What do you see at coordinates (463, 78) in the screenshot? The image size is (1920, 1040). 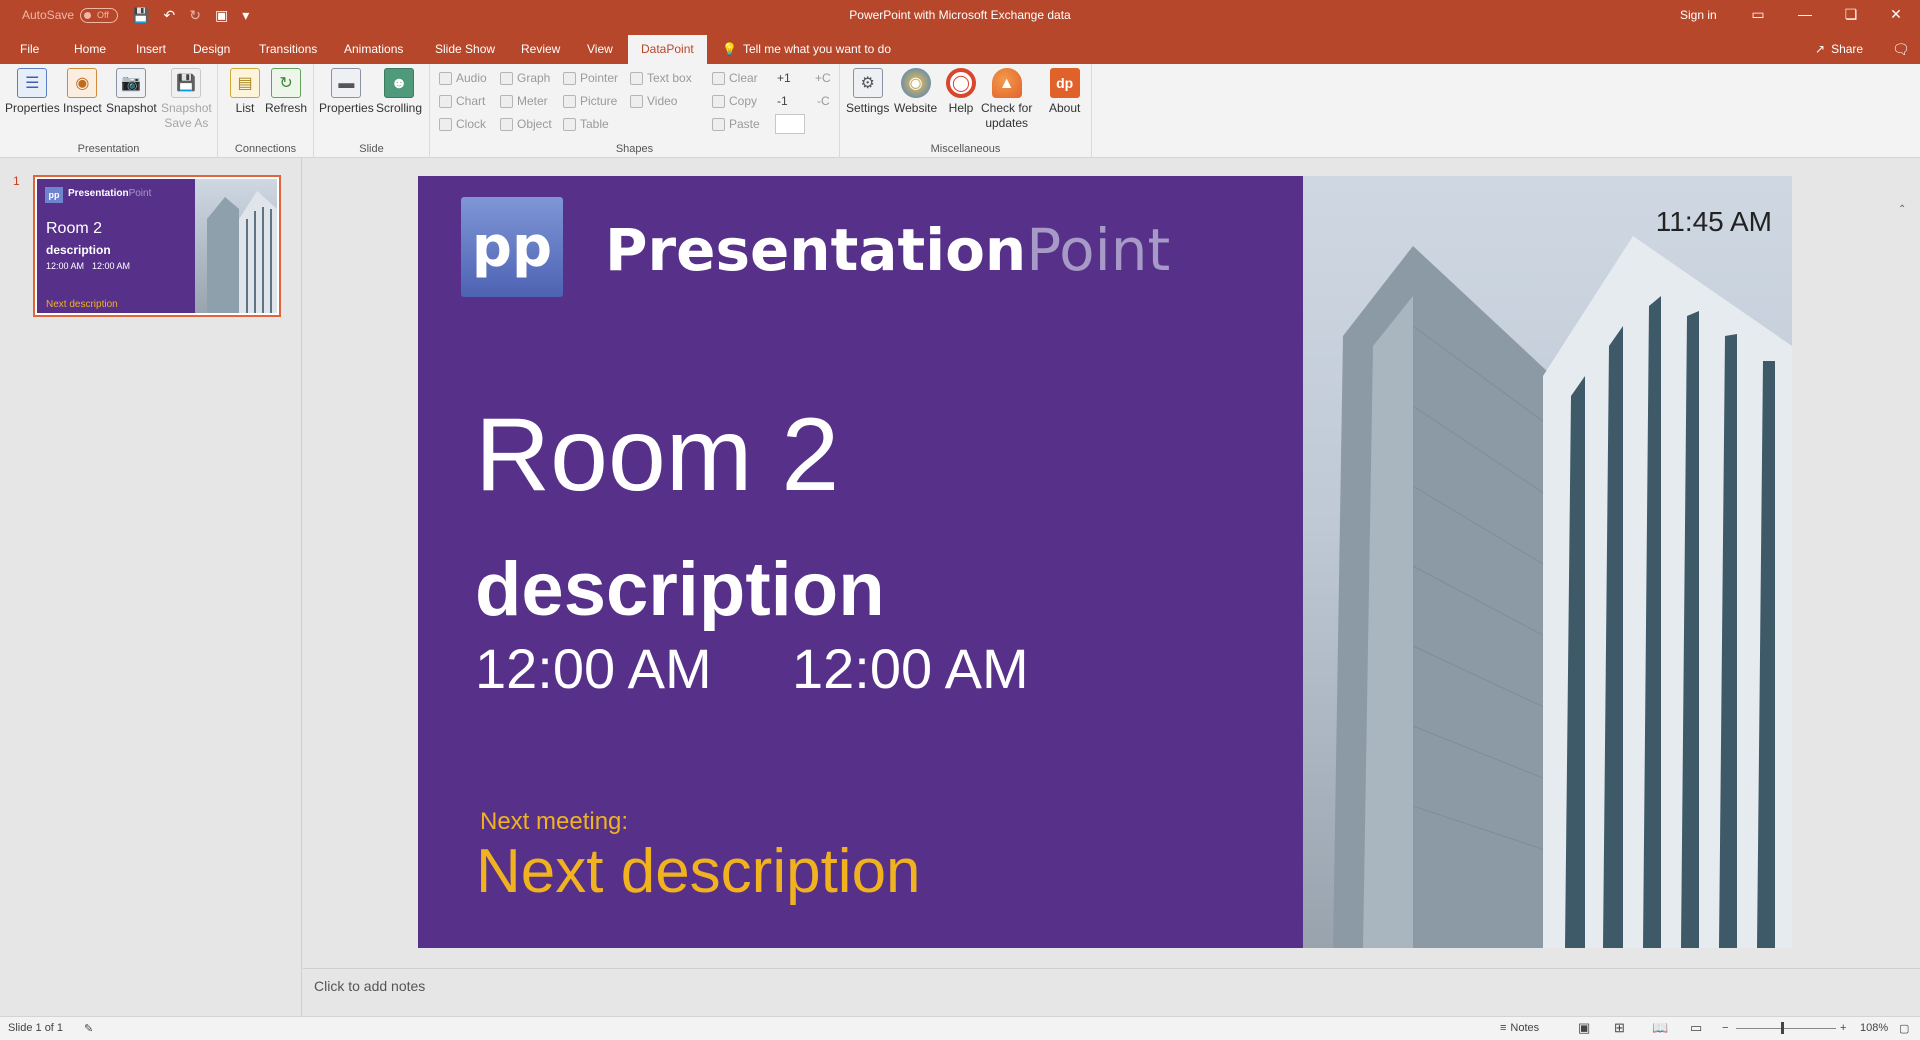 I see `audio-button: Audio` at bounding box center [463, 78].